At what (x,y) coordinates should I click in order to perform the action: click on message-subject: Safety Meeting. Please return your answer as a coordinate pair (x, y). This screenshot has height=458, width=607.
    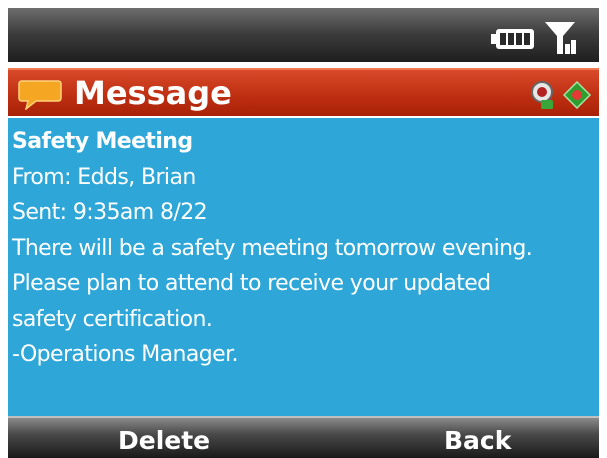
    Looking at the image, I should click on (102, 141).